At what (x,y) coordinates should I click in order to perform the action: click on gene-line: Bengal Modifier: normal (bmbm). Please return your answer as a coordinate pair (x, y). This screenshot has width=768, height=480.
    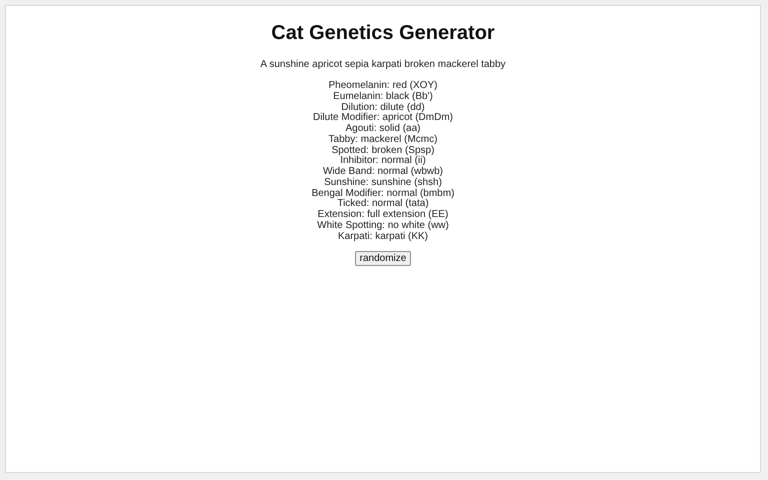
    Looking at the image, I should click on (383, 193).